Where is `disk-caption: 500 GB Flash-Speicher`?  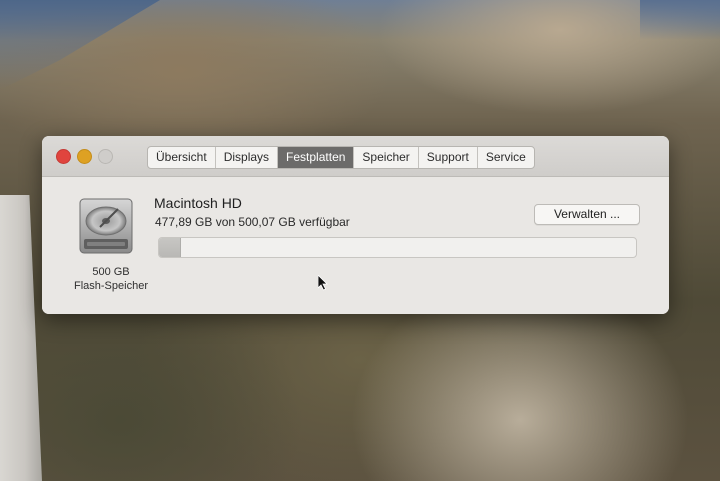
disk-caption: 500 GB Flash-Speicher is located at coordinates (111, 279).